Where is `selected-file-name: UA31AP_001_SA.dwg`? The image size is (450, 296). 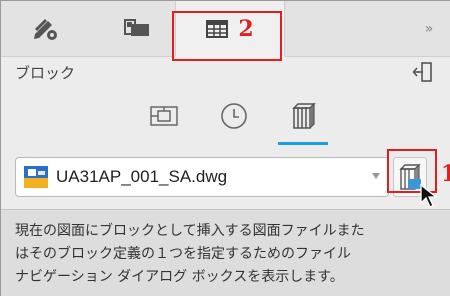 selected-file-name: UA31AP_001_SA.dwg is located at coordinates (142, 176).